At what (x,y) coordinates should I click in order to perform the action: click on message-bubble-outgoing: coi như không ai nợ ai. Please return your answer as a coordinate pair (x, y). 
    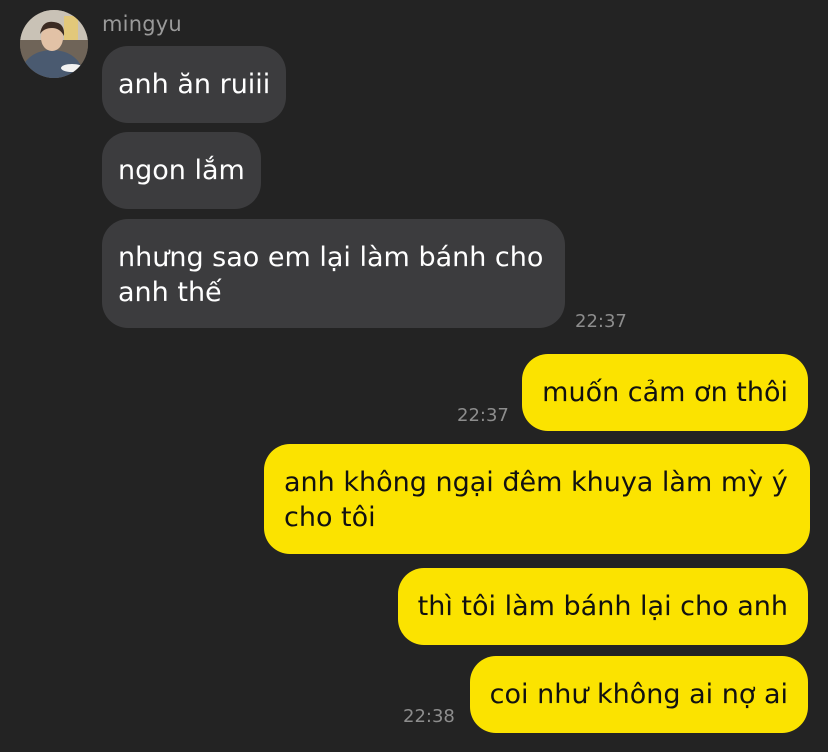
    Looking at the image, I should click on (638, 694).